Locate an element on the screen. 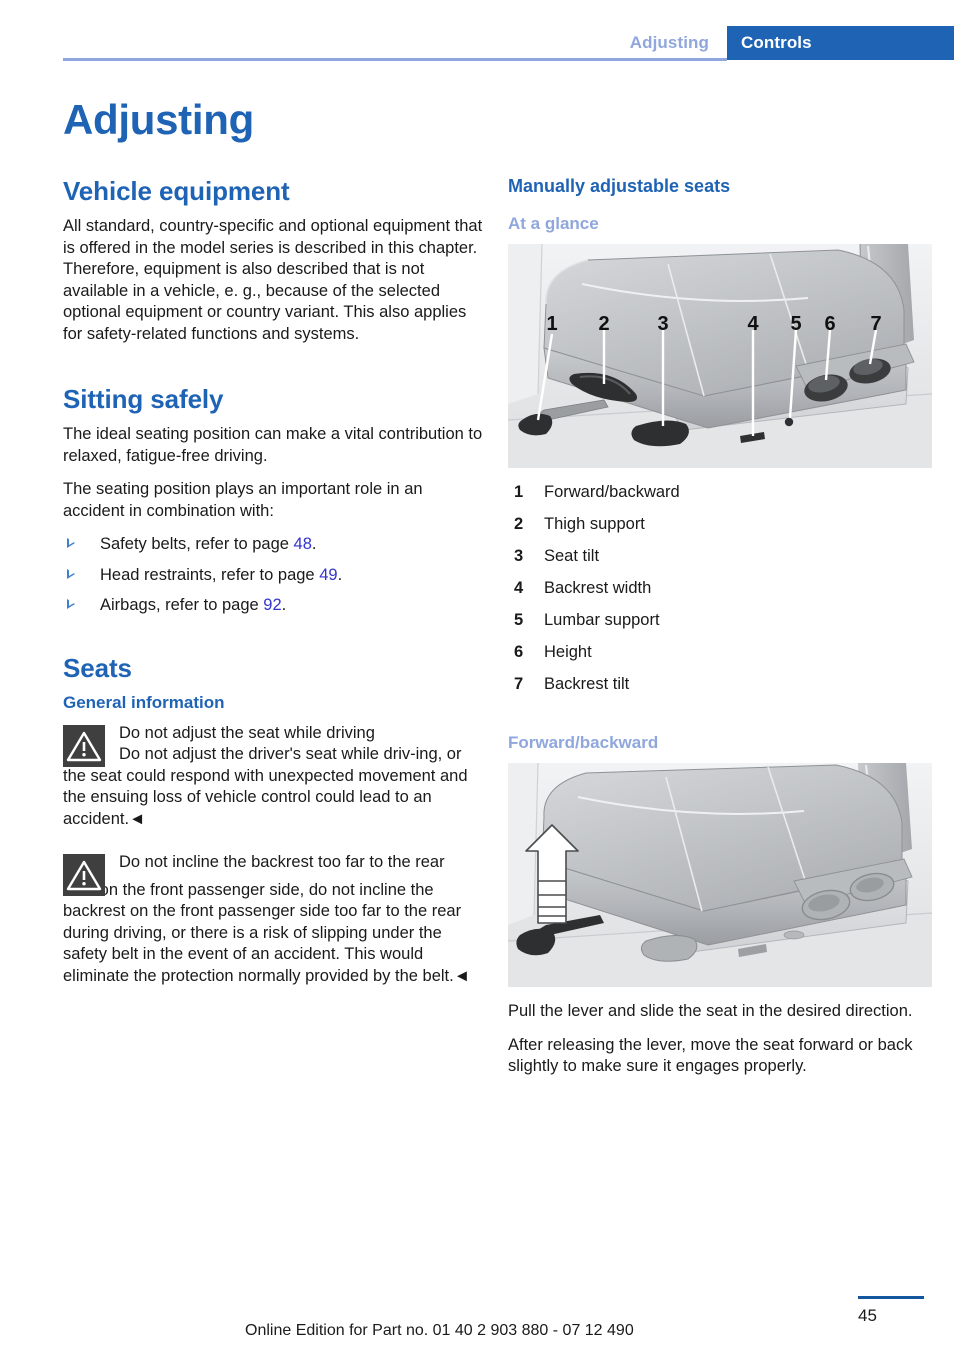 The height and width of the screenshot is (1354, 954). page-reference-link: 48 is located at coordinates (303, 544).